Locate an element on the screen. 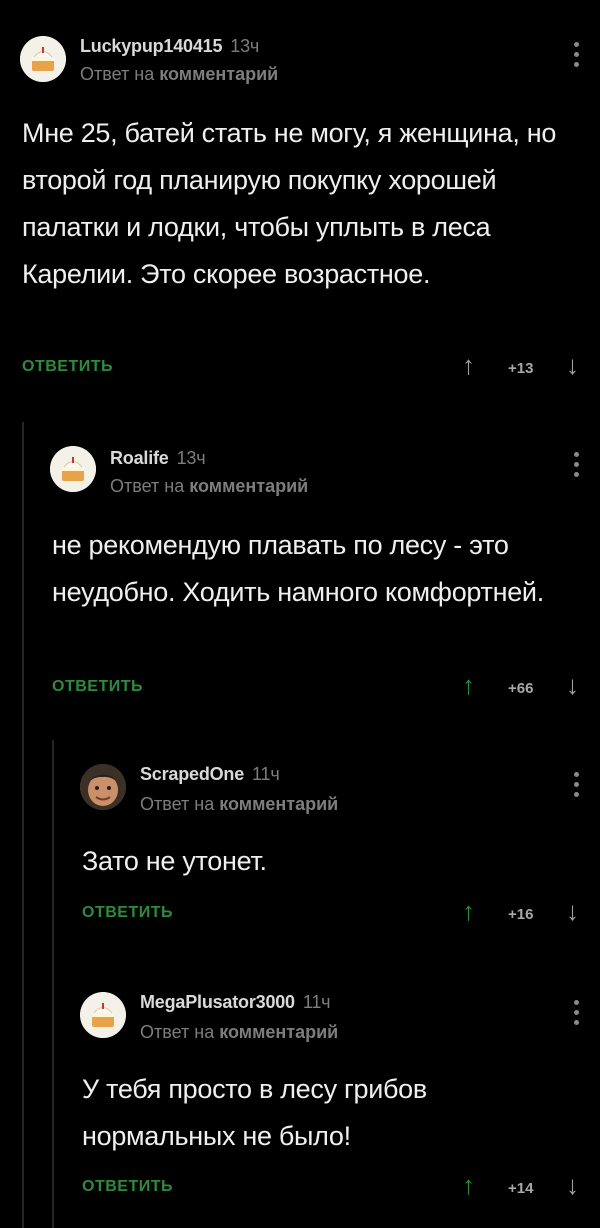  comment-username: Luckypup140415 13ч is located at coordinates (169, 46).